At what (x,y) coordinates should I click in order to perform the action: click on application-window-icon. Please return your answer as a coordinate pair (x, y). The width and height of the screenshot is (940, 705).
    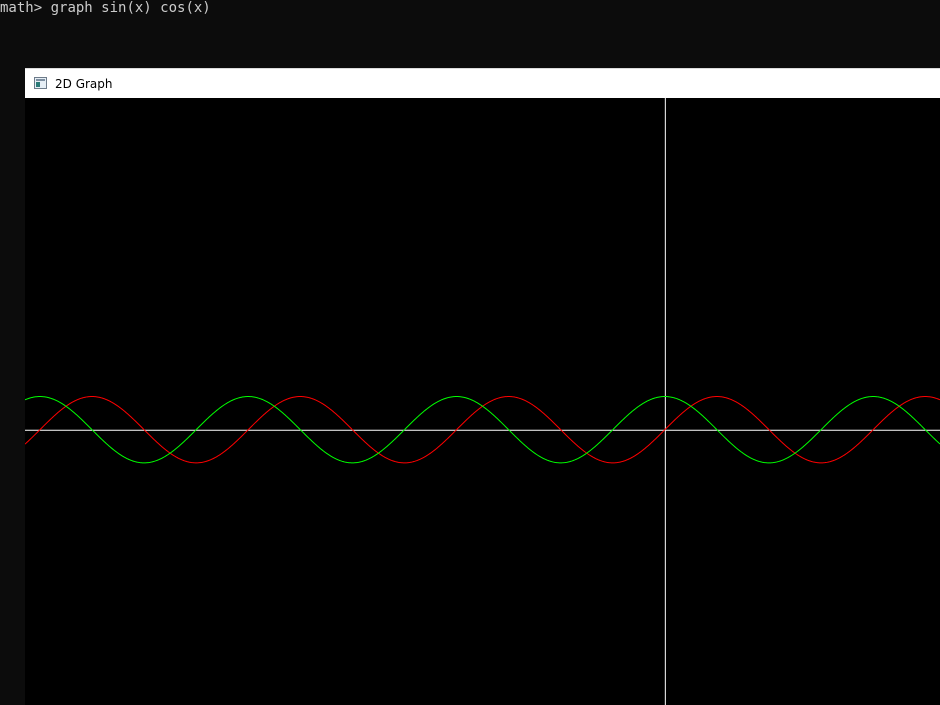
    Looking at the image, I should click on (40, 83).